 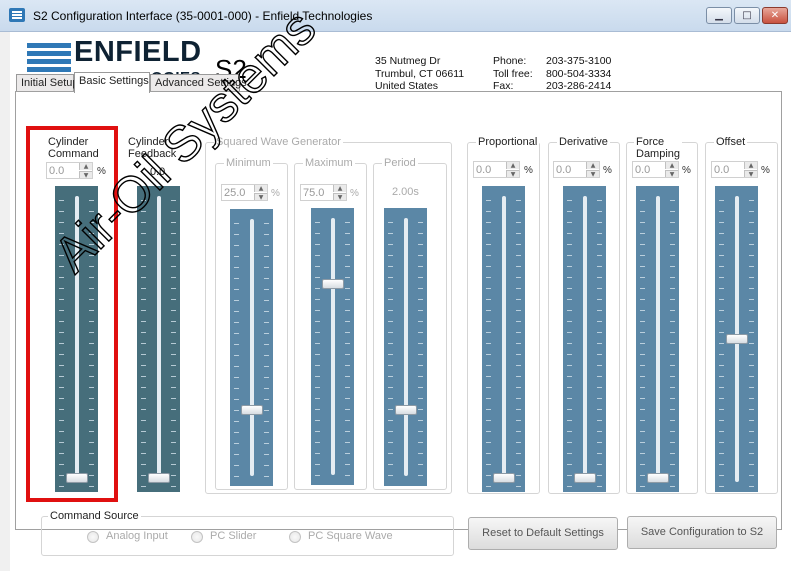 What do you see at coordinates (655, 169) in the screenshot?
I see `force-damping-input: ▲ ▼` at bounding box center [655, 169].